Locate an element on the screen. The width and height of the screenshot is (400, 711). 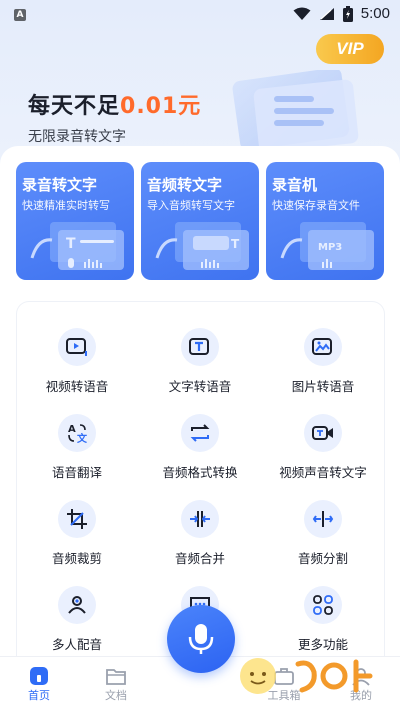
vip-button: VIP is located at coordinates (350, 49).